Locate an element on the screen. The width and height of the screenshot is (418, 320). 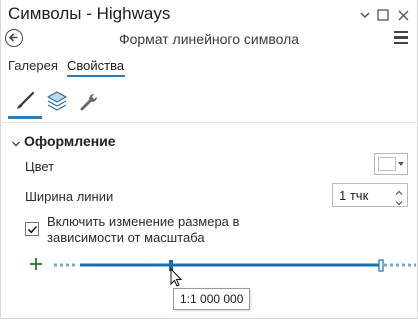
color-picker is located at coordinates (391, 164).